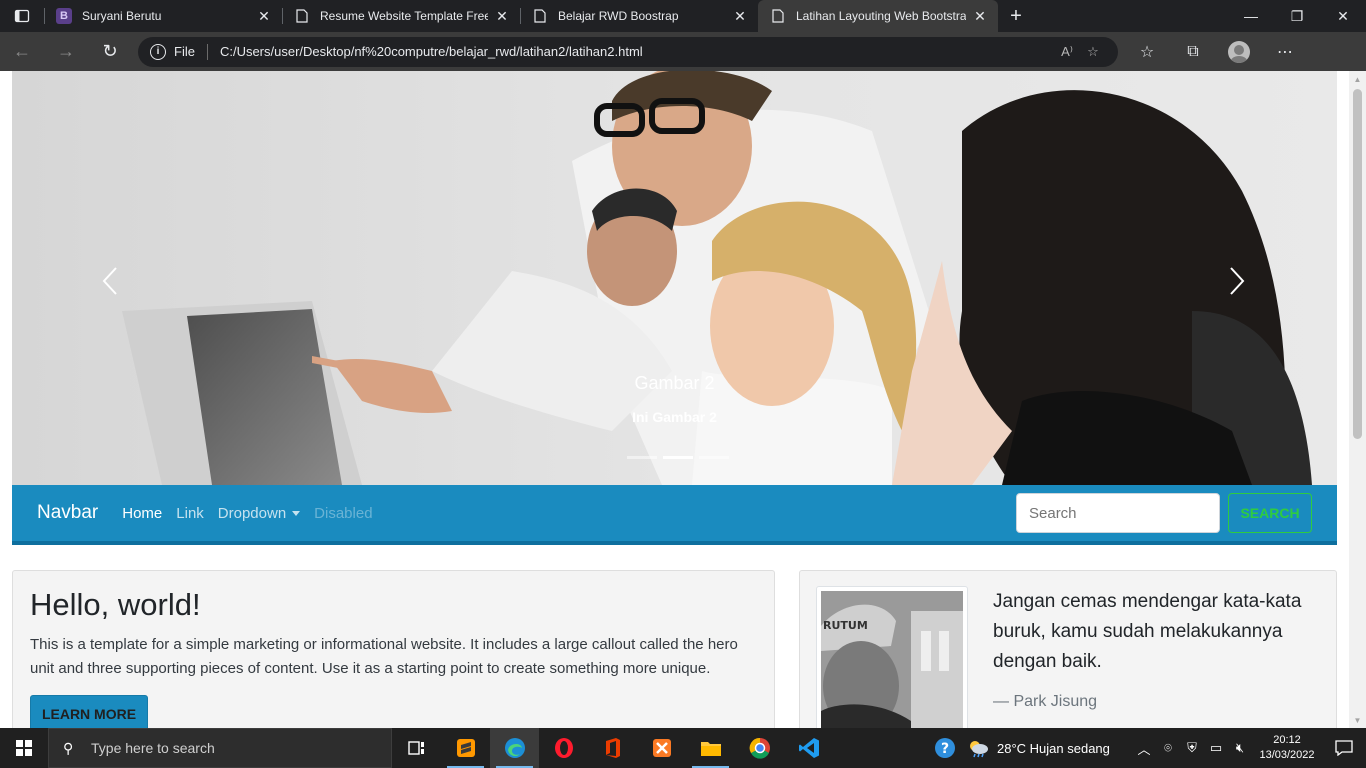 This screenshot has height=768, width=1366. What do you see at coordinates (404, 16) in the screenshot?
I see `tab-title: Resume Website Template Free D` at bounding box center [404, 16].